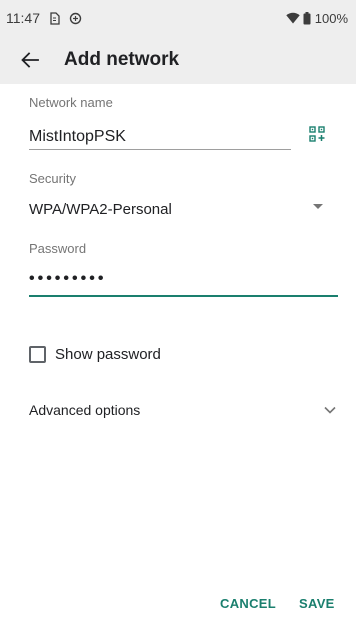 This screenshot has width=356, height=630. I want to click on battery-icon, so click(307, 18).